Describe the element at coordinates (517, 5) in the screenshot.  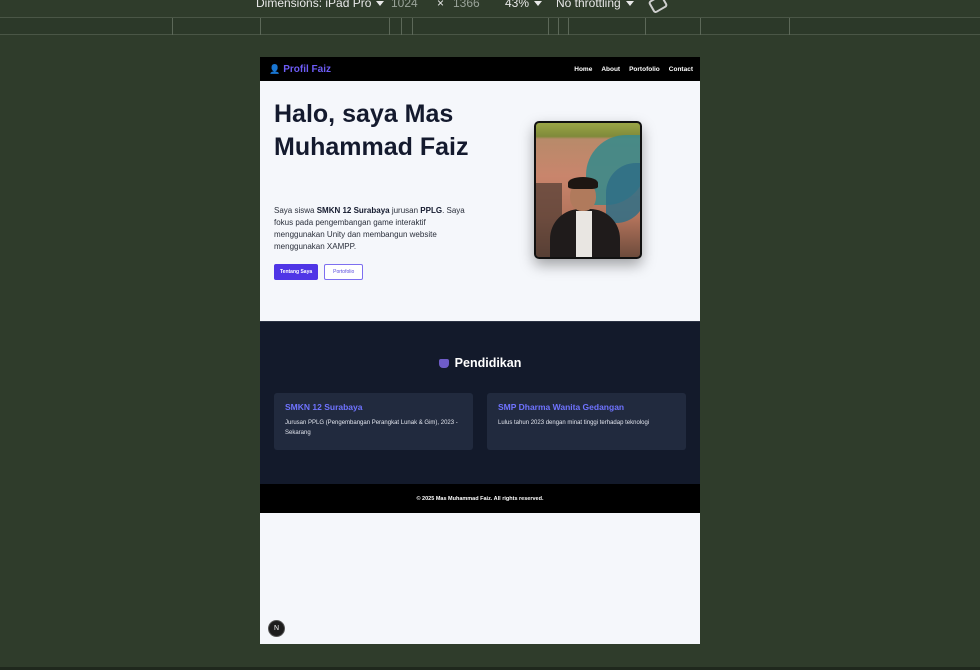
I see `zoom-select-label: 43%` at that location.